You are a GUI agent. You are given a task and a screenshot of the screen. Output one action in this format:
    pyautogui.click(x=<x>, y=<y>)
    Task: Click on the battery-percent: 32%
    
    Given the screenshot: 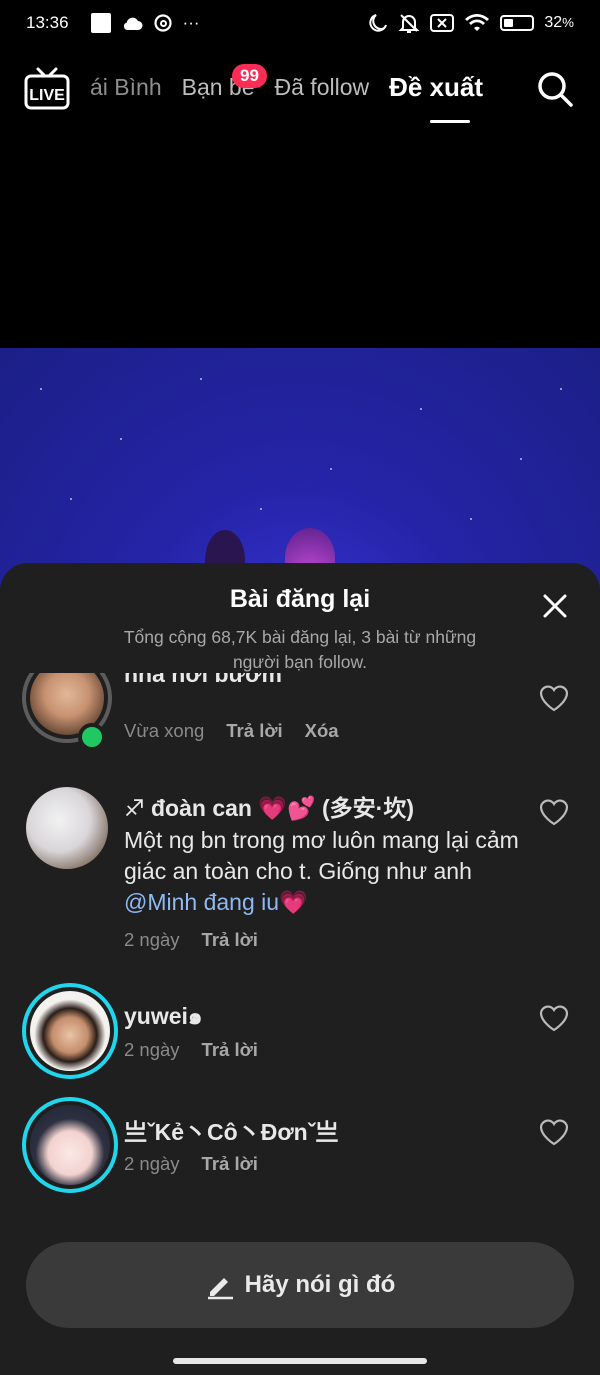 What is the action you would take?
    pyautogui.click(x=559, y=22)
    